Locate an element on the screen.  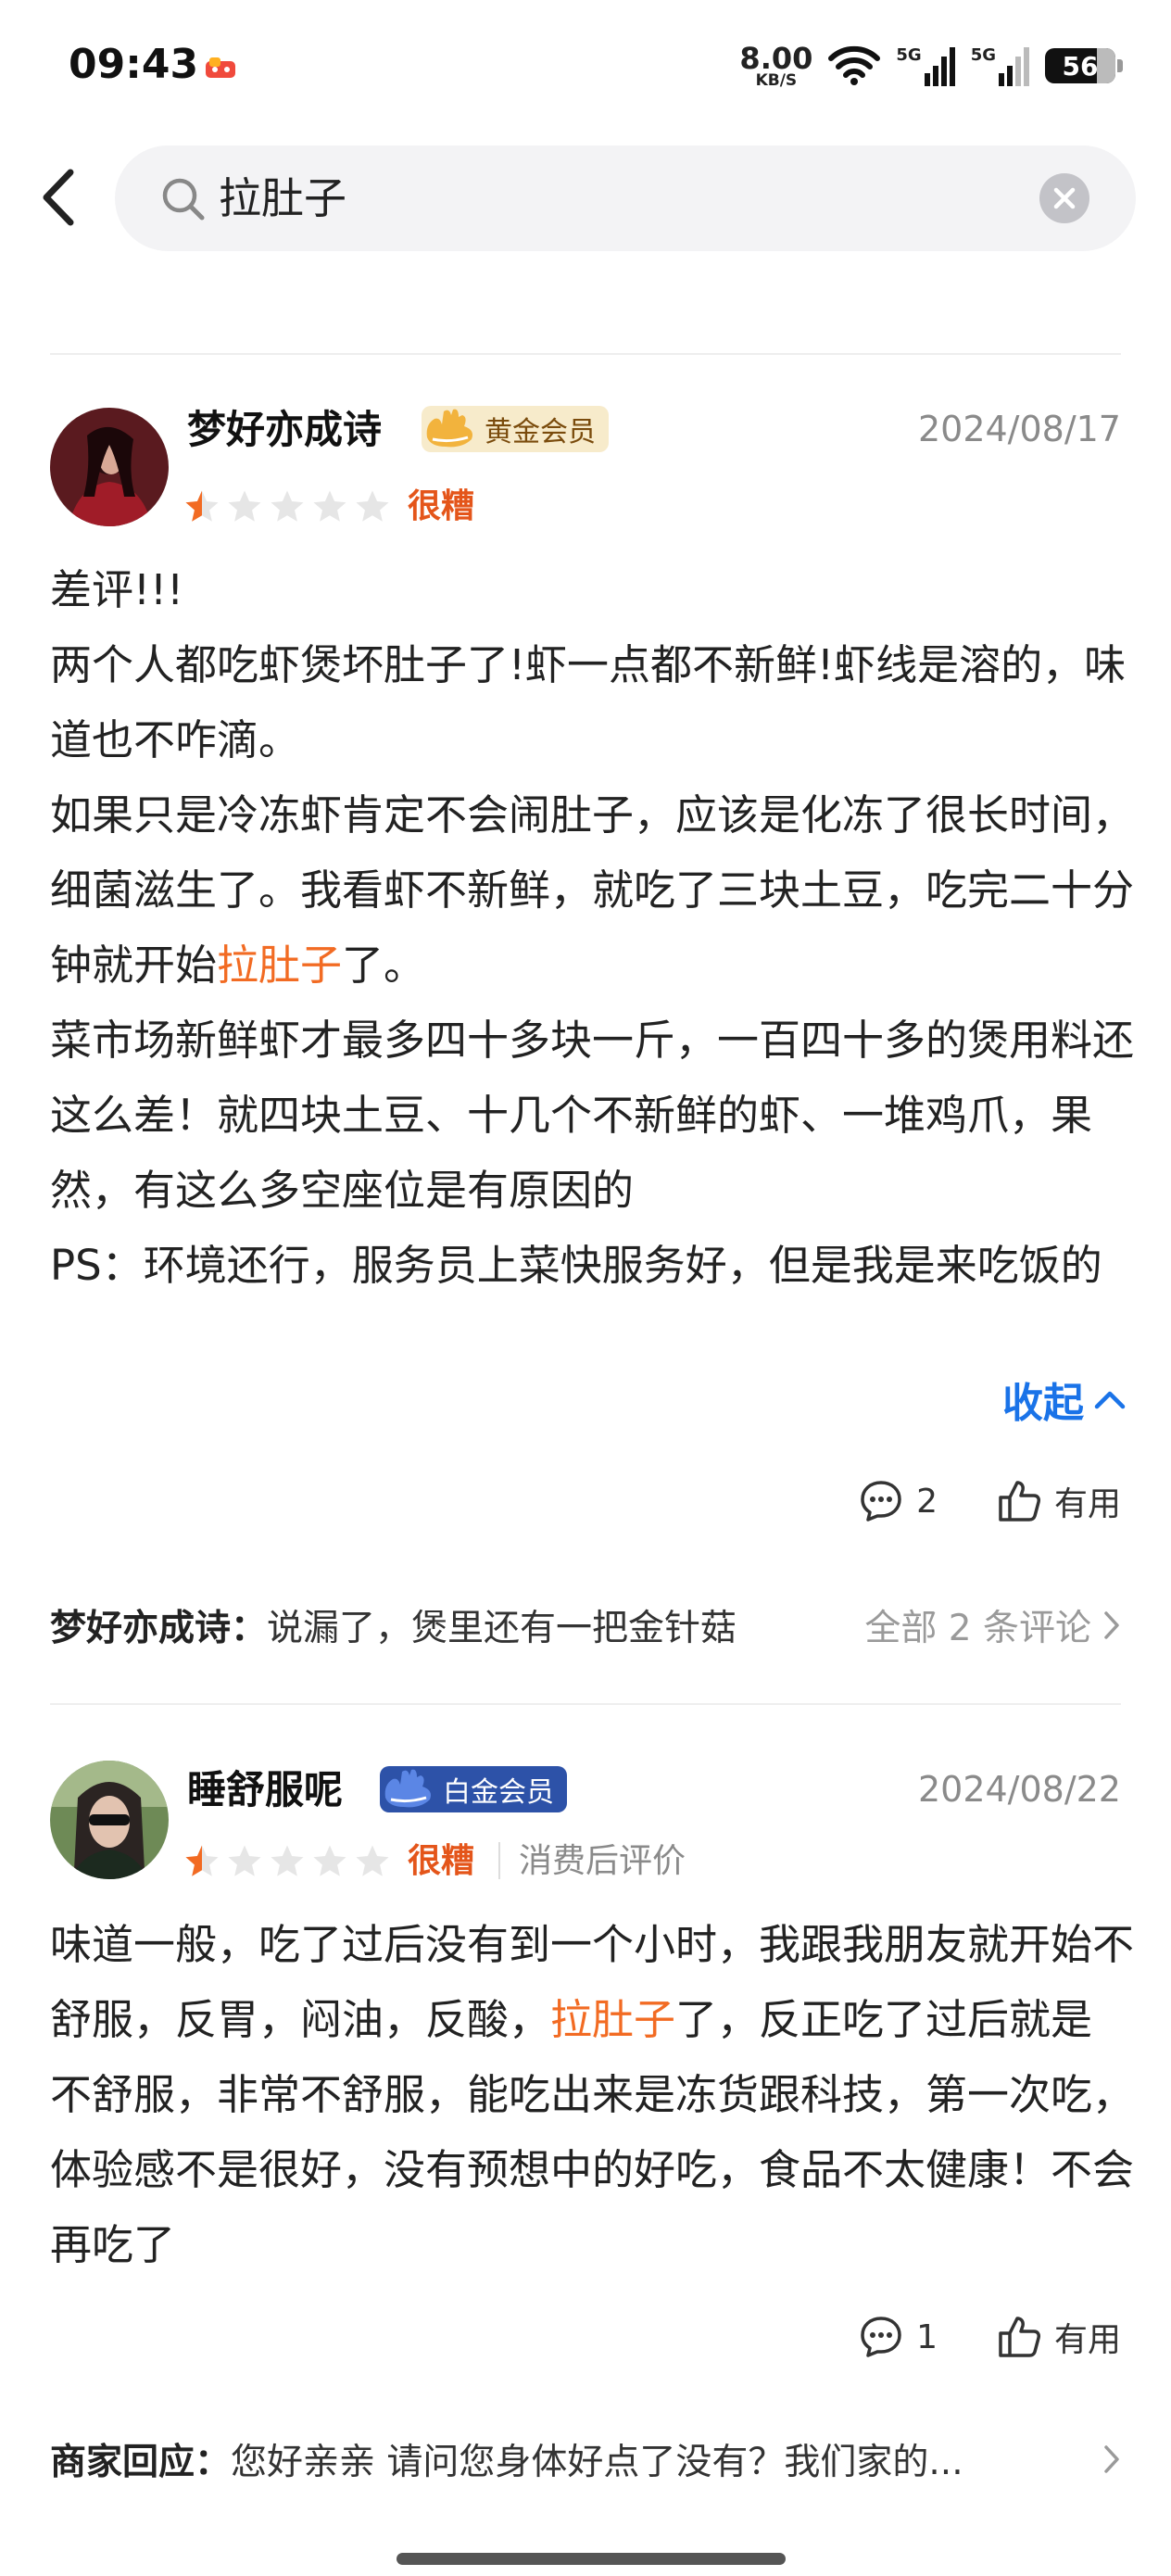
status-indicators: 8.00 KB/S 5G 5G 56 is located at coordinates (931, 65).